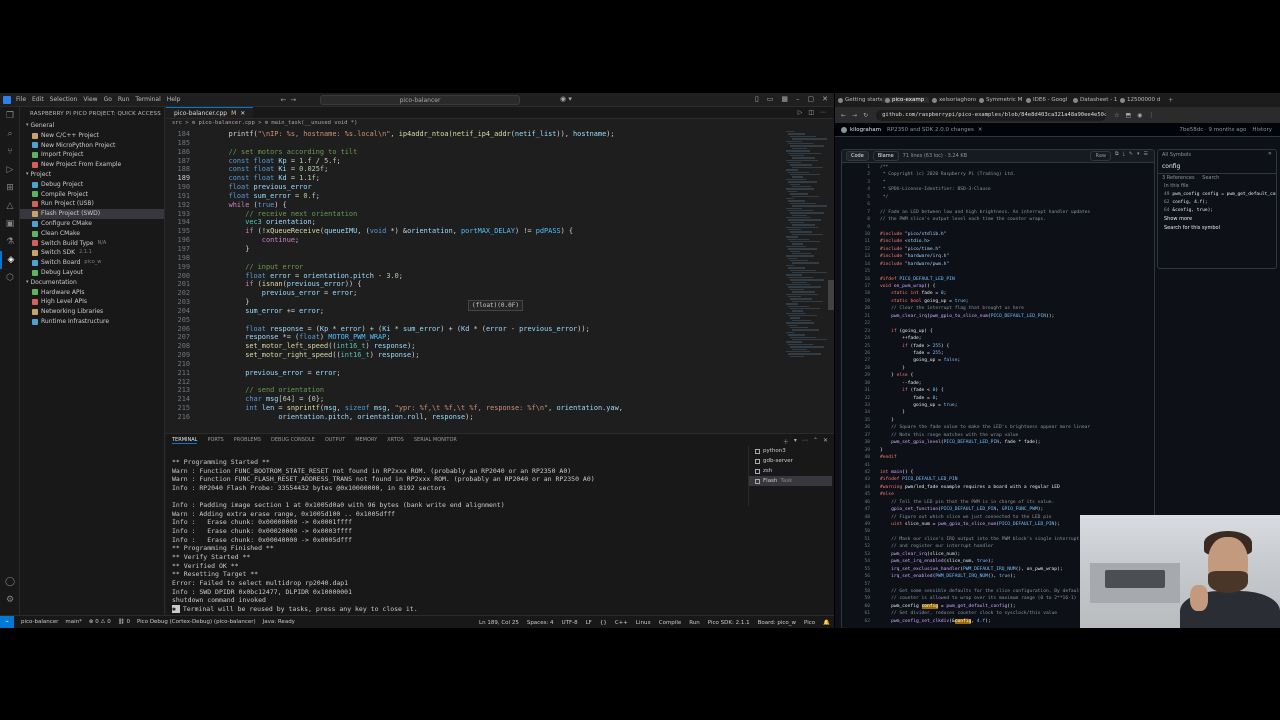 The image size is (1280, 720). Describe the element at coordinates (293, 100) in the screenshot. I see `forward-arrow-icon: →` at that location.